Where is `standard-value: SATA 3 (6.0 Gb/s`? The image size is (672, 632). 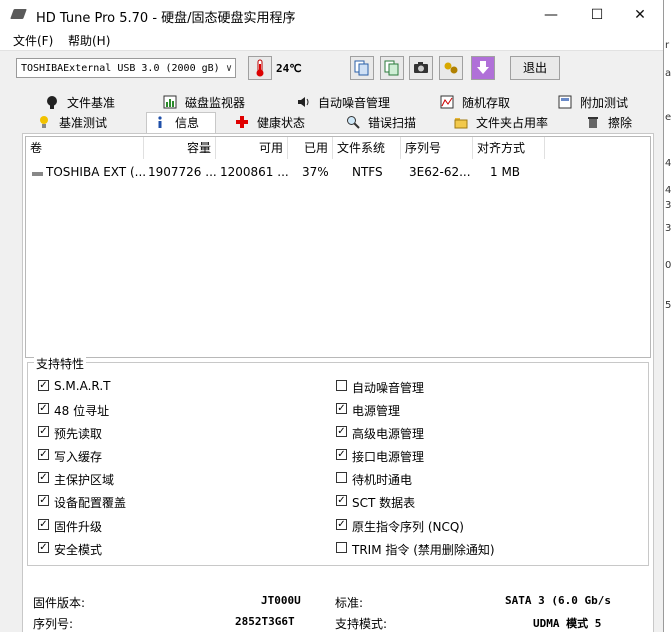 standard-value: SATA 3 (6.0 Gb/s is located at coordinates (558, 600).